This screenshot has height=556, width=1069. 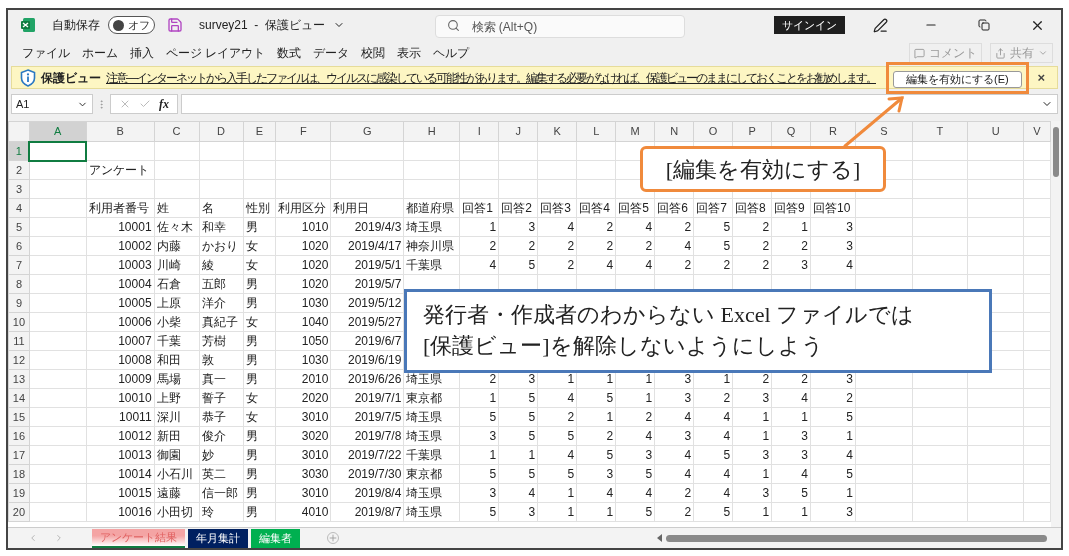 I want to click on column-header: T, so click(x=940, y=131).